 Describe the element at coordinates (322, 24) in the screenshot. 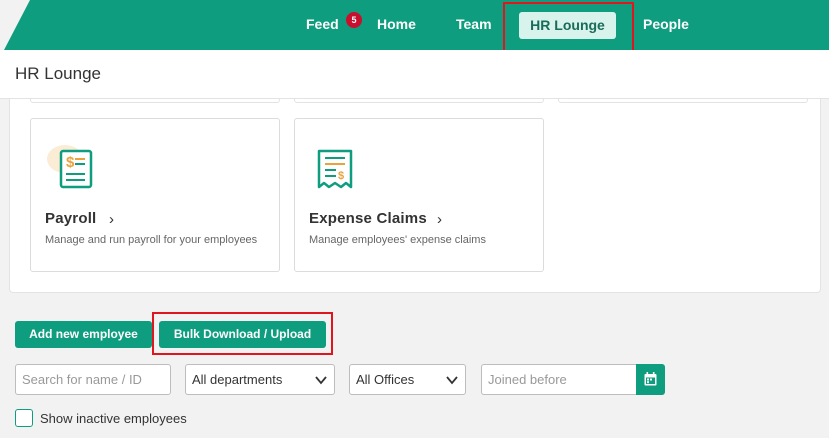

I see `nav-feed: Feed` at that location.